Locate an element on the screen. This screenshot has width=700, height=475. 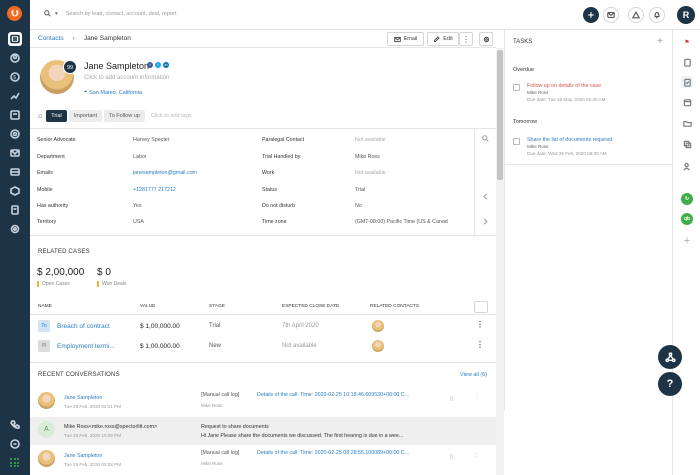
copy-icon is located at coordinates (687, 144).